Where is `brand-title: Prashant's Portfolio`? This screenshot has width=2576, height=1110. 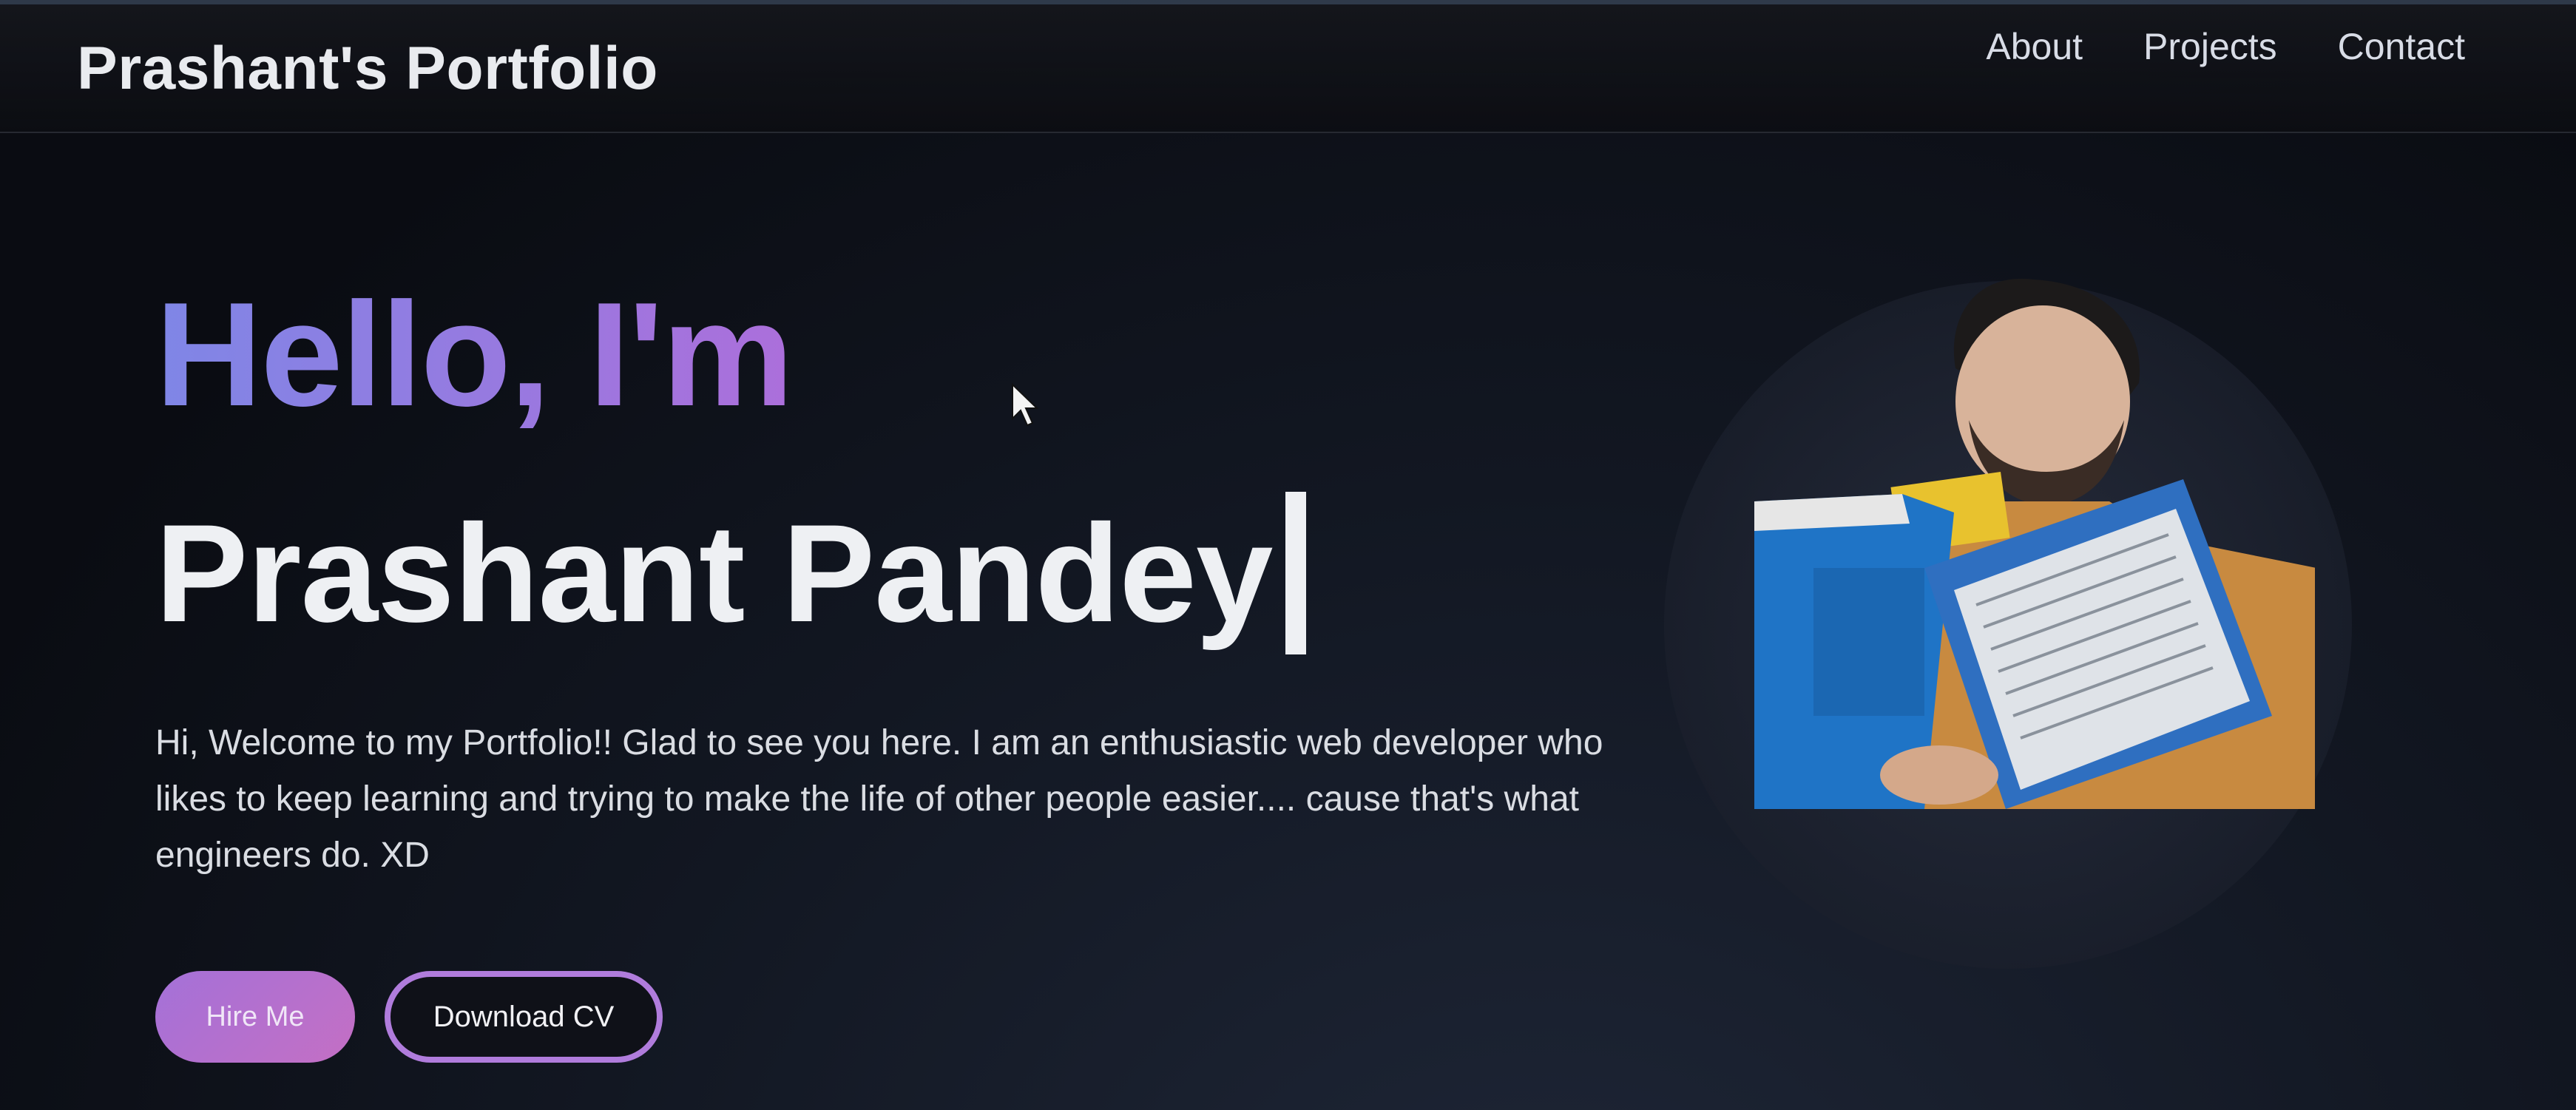
brand-title: Prashant's Portfolio is located at coordinates (367, 68).